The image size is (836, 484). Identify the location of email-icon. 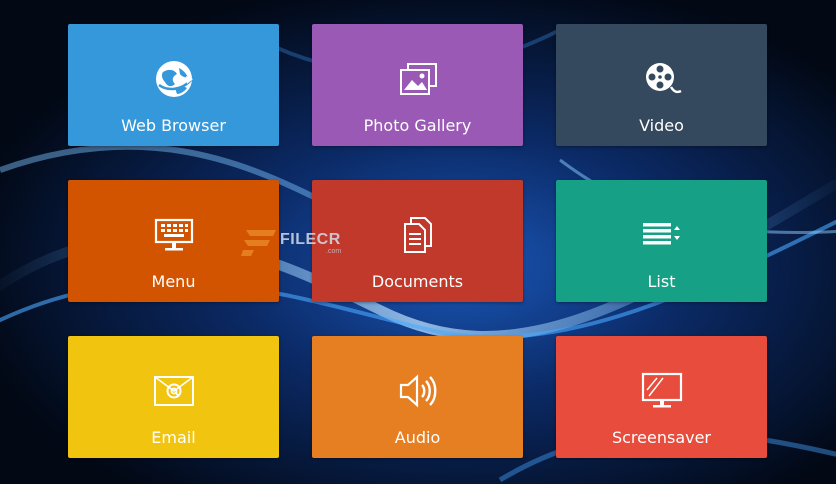
(174, 391).